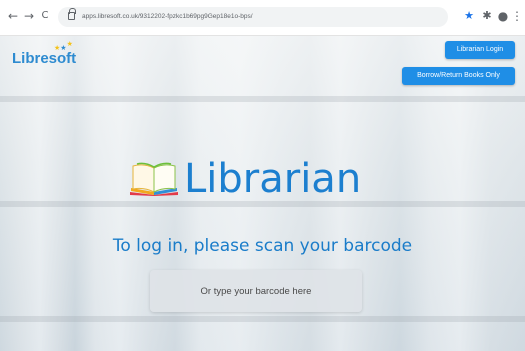  I want to click on page-title: Librarian, so click(273, 179).